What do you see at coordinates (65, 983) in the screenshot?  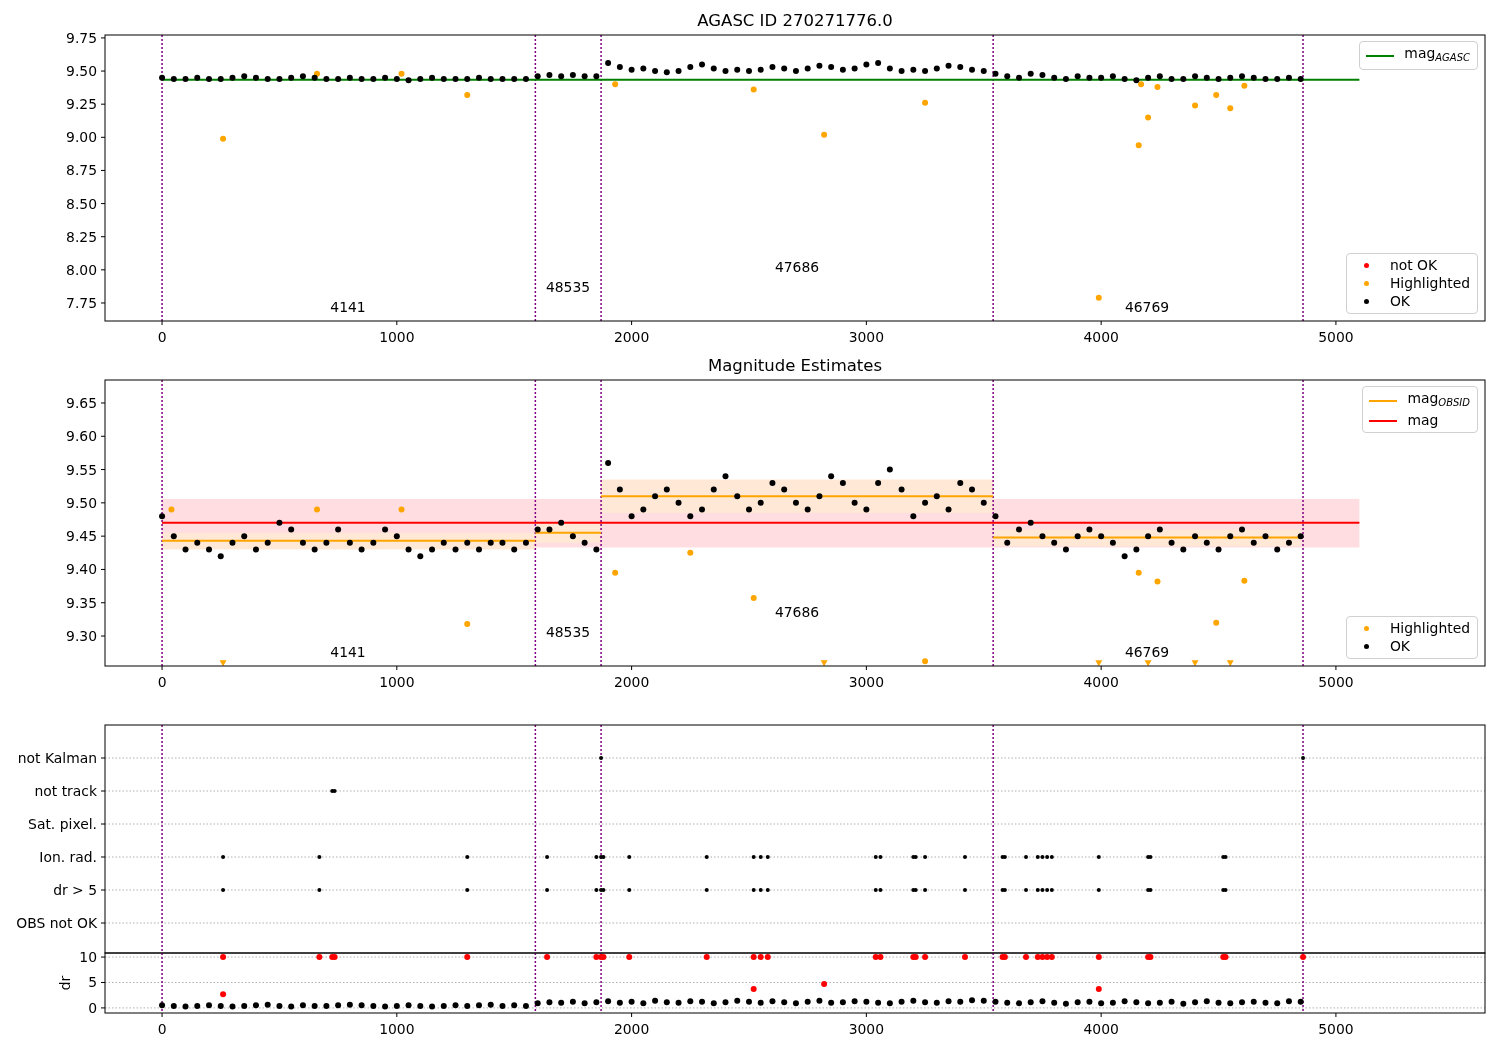 I see `axis-label: dr` at bounding box center [65, 983].